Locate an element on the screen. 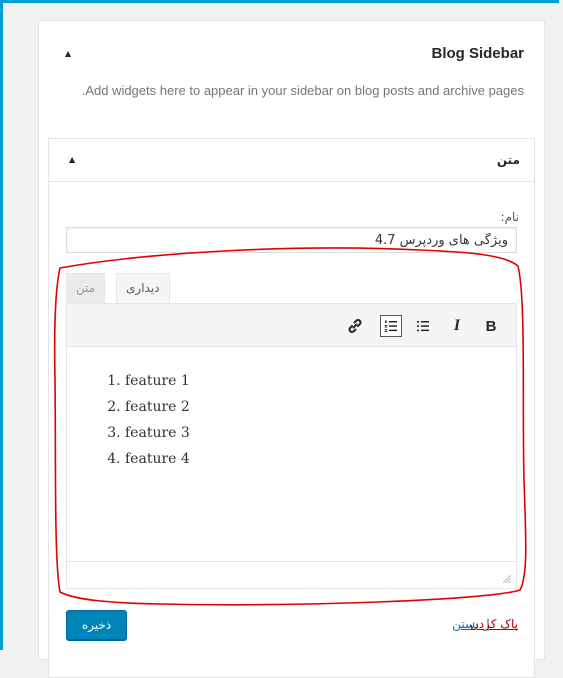 This screenshot has width=563, height=678. widget-header: ▲ متن is located at coordinates (291, 160).